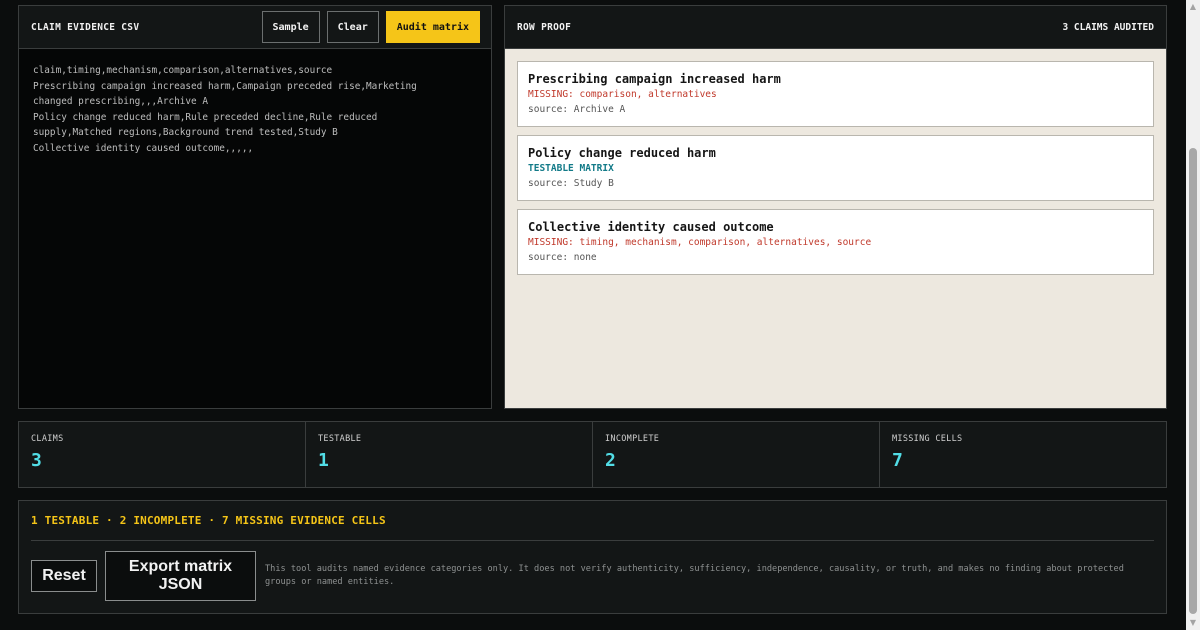 This screenshot has width=1200, height=630. I want to click on proof-card-status: TESTABLE MATRIX, so click(571, 168).